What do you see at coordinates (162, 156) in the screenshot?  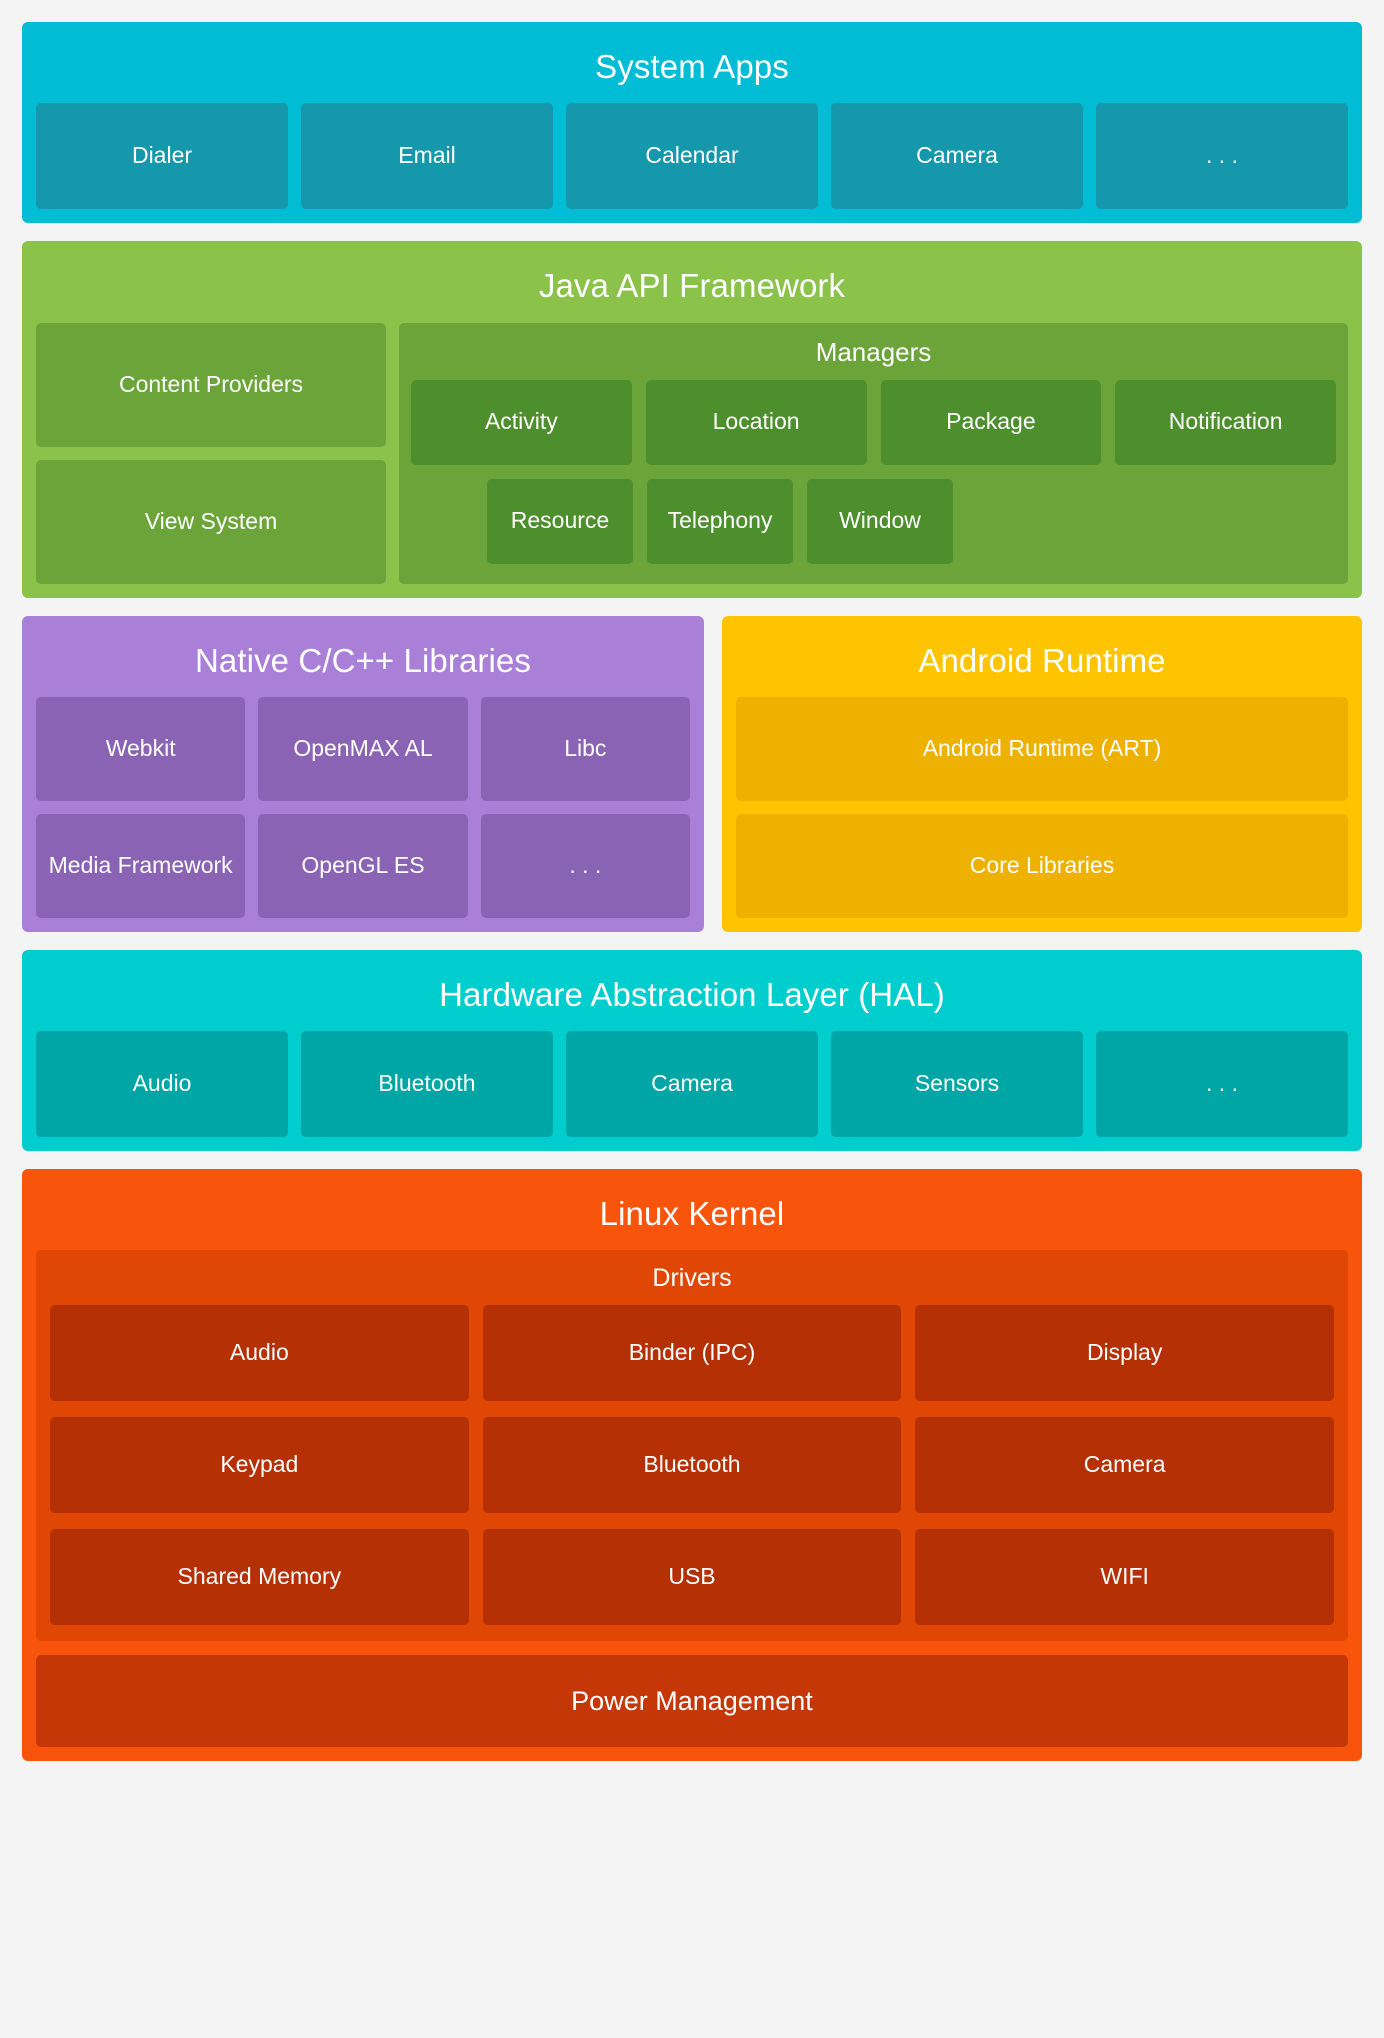 I see `tile-dialer: Dialer` at bounding box center [162, 156].